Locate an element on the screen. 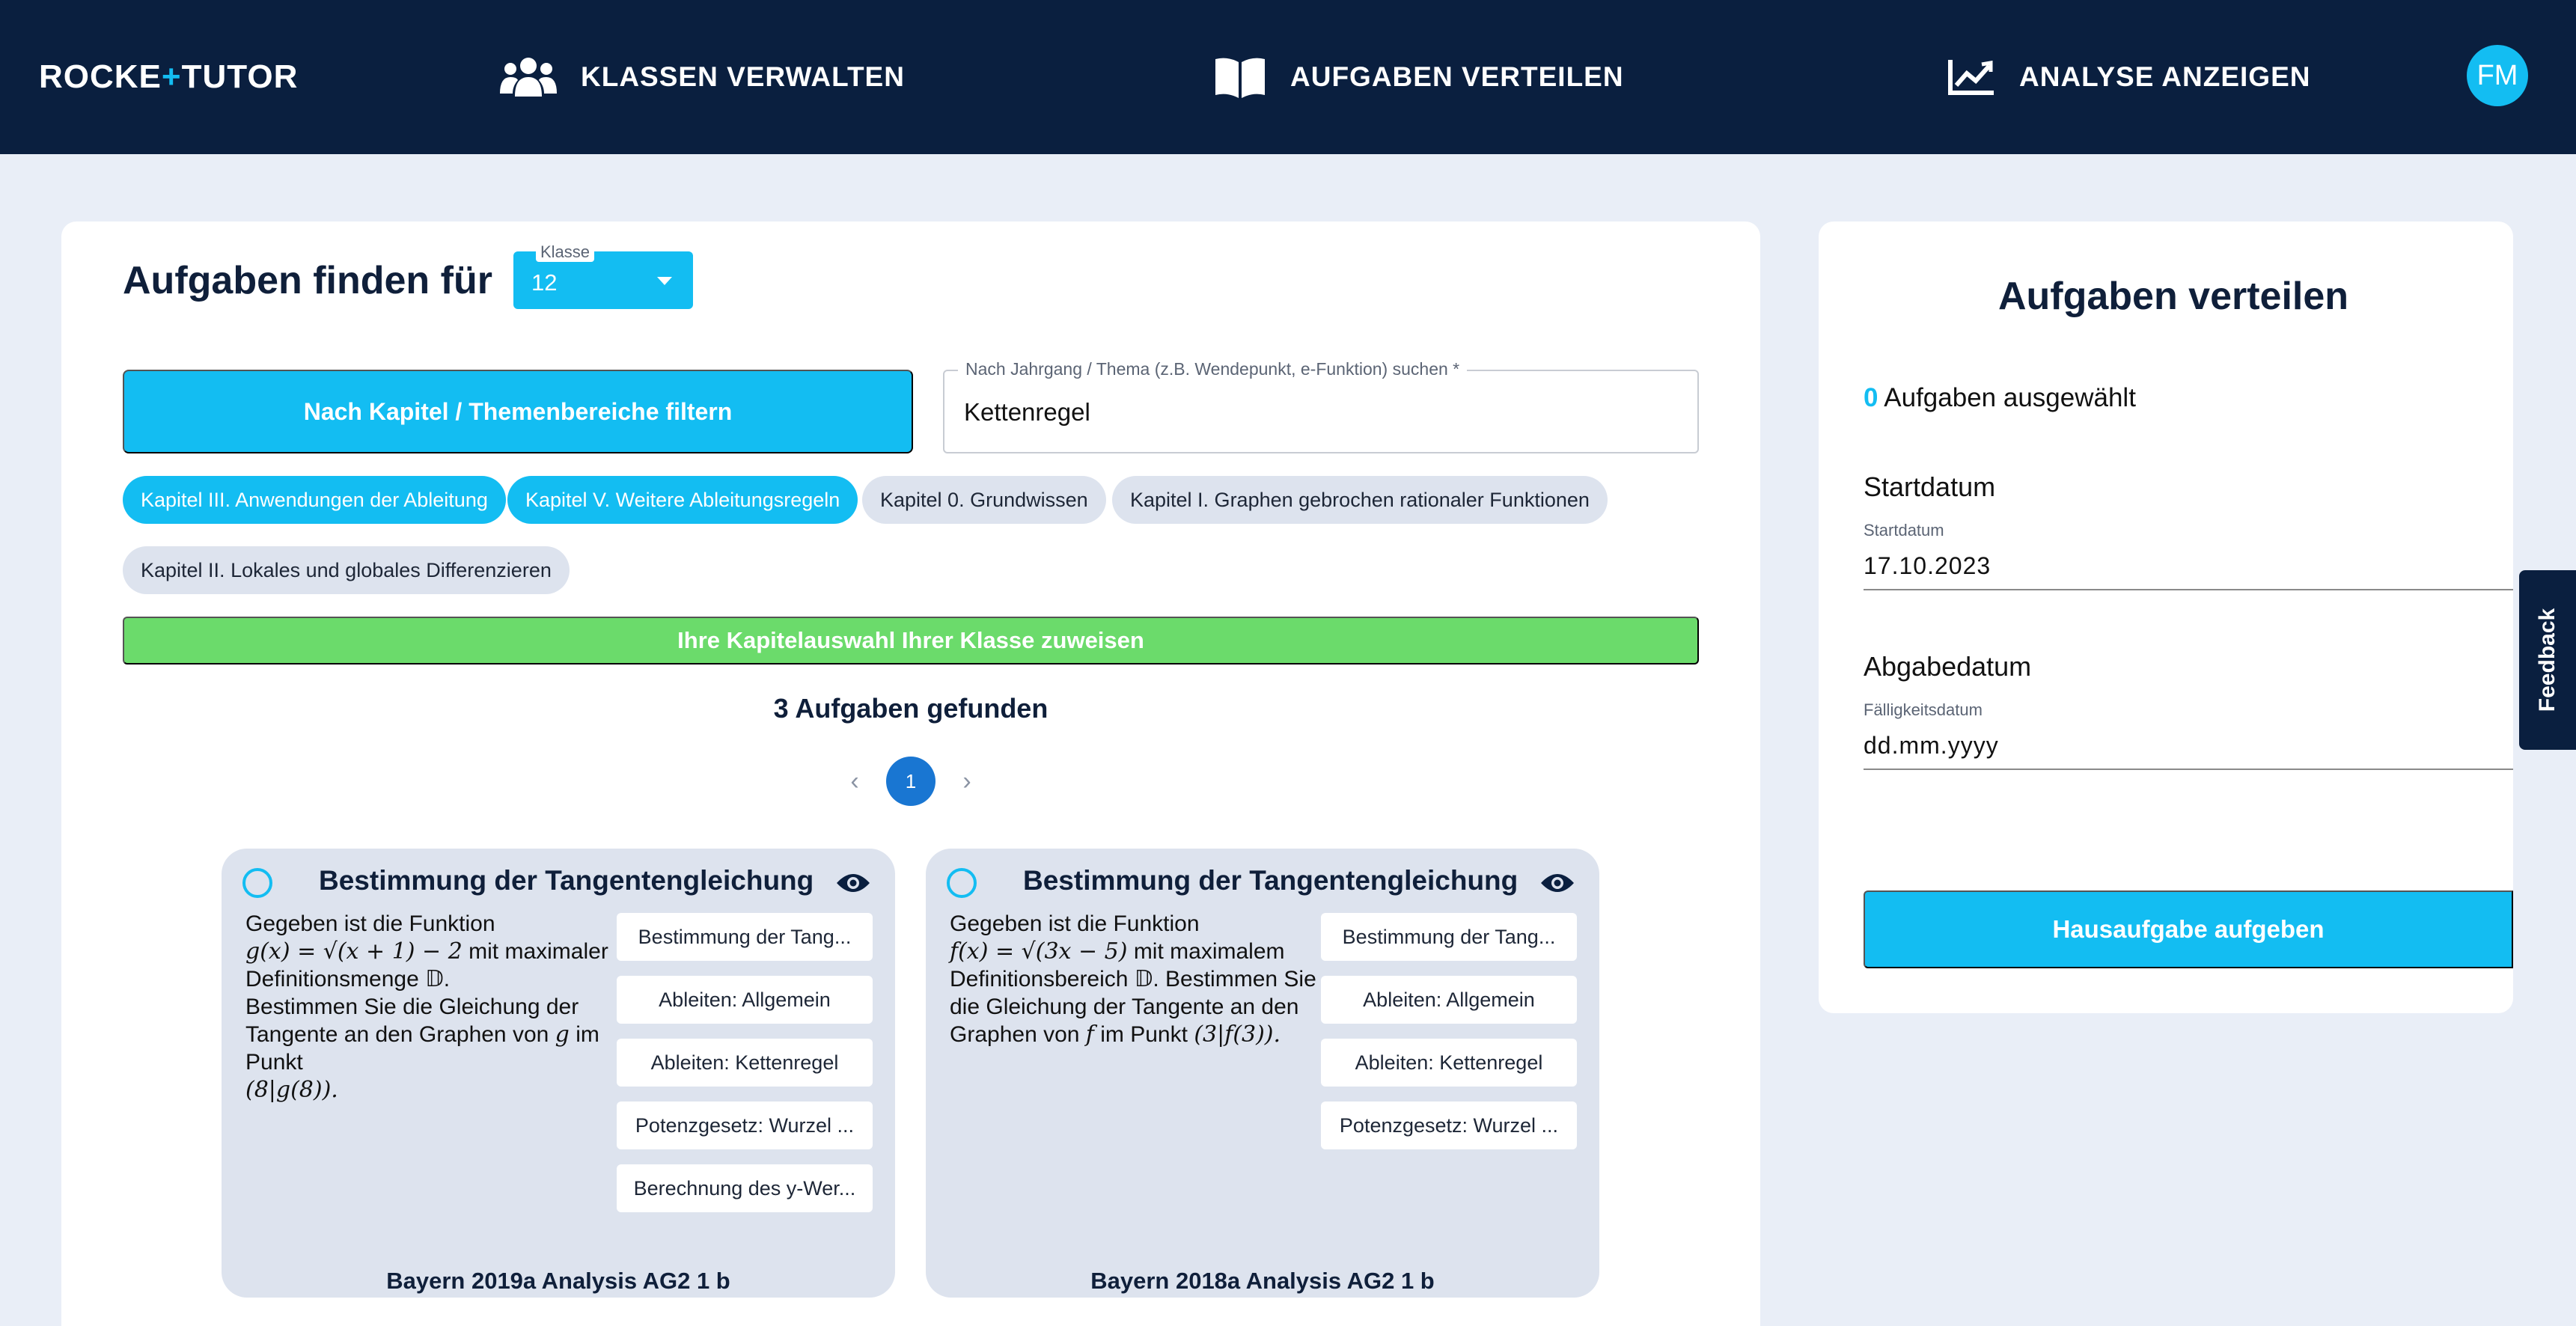 This screenshot has width=2576, height=1326. nav-analyse-anzeigen: ANALYSE ANZEIGEN is located at coordinates (2129, 77).